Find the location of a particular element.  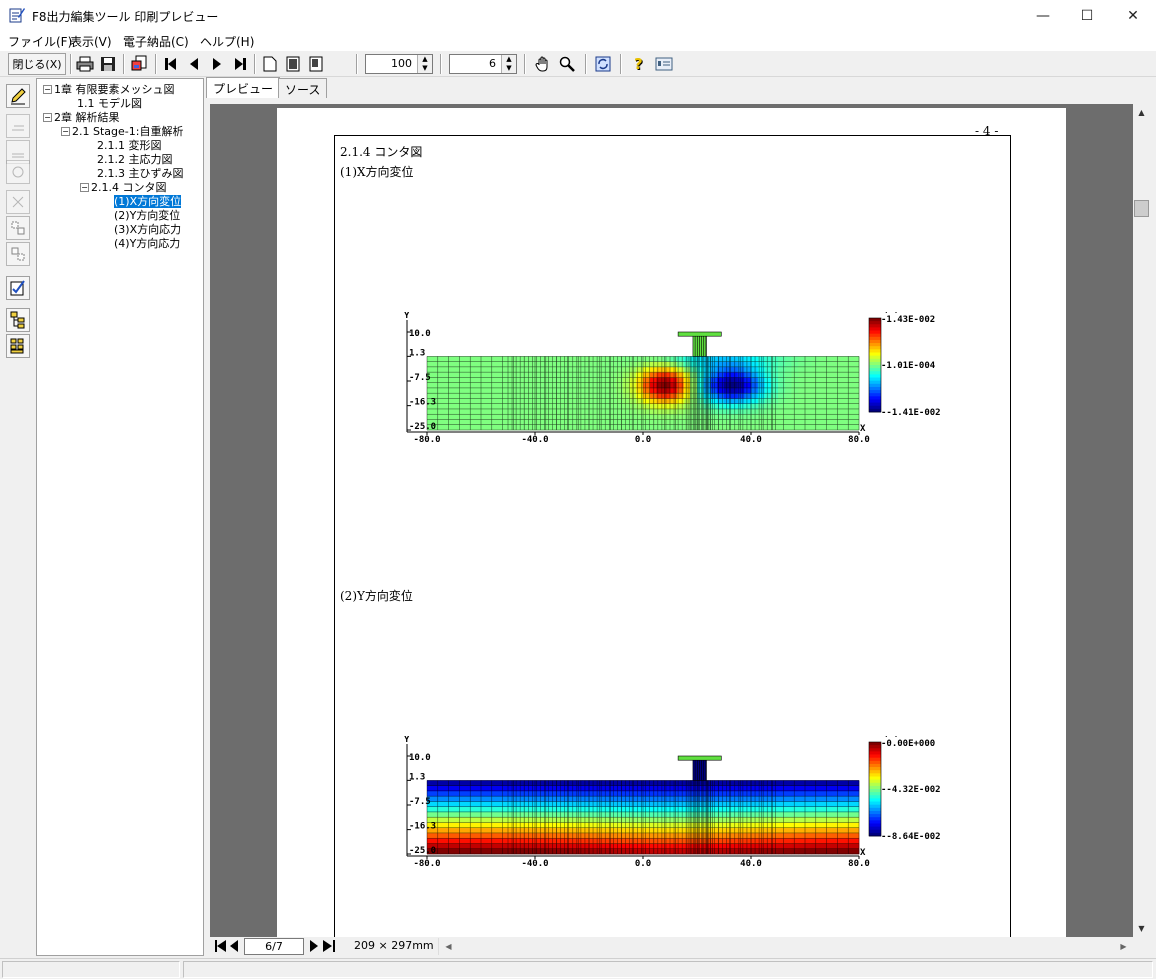

hand-pan-icon is located at coordinates (543, 64).